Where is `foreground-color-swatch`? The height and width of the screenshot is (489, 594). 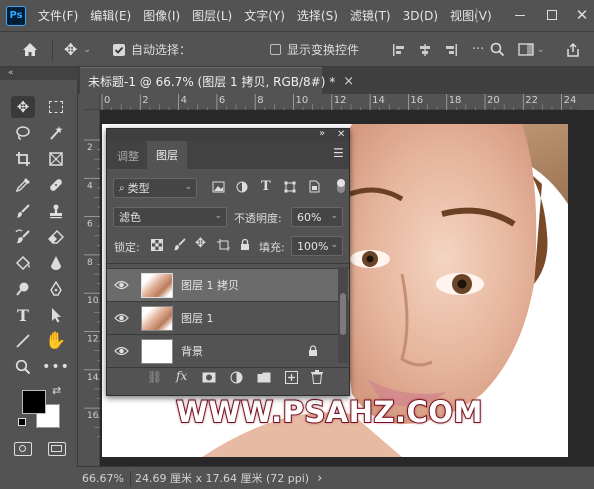
foreground-color-swatch is located at coordinates (34, 402).